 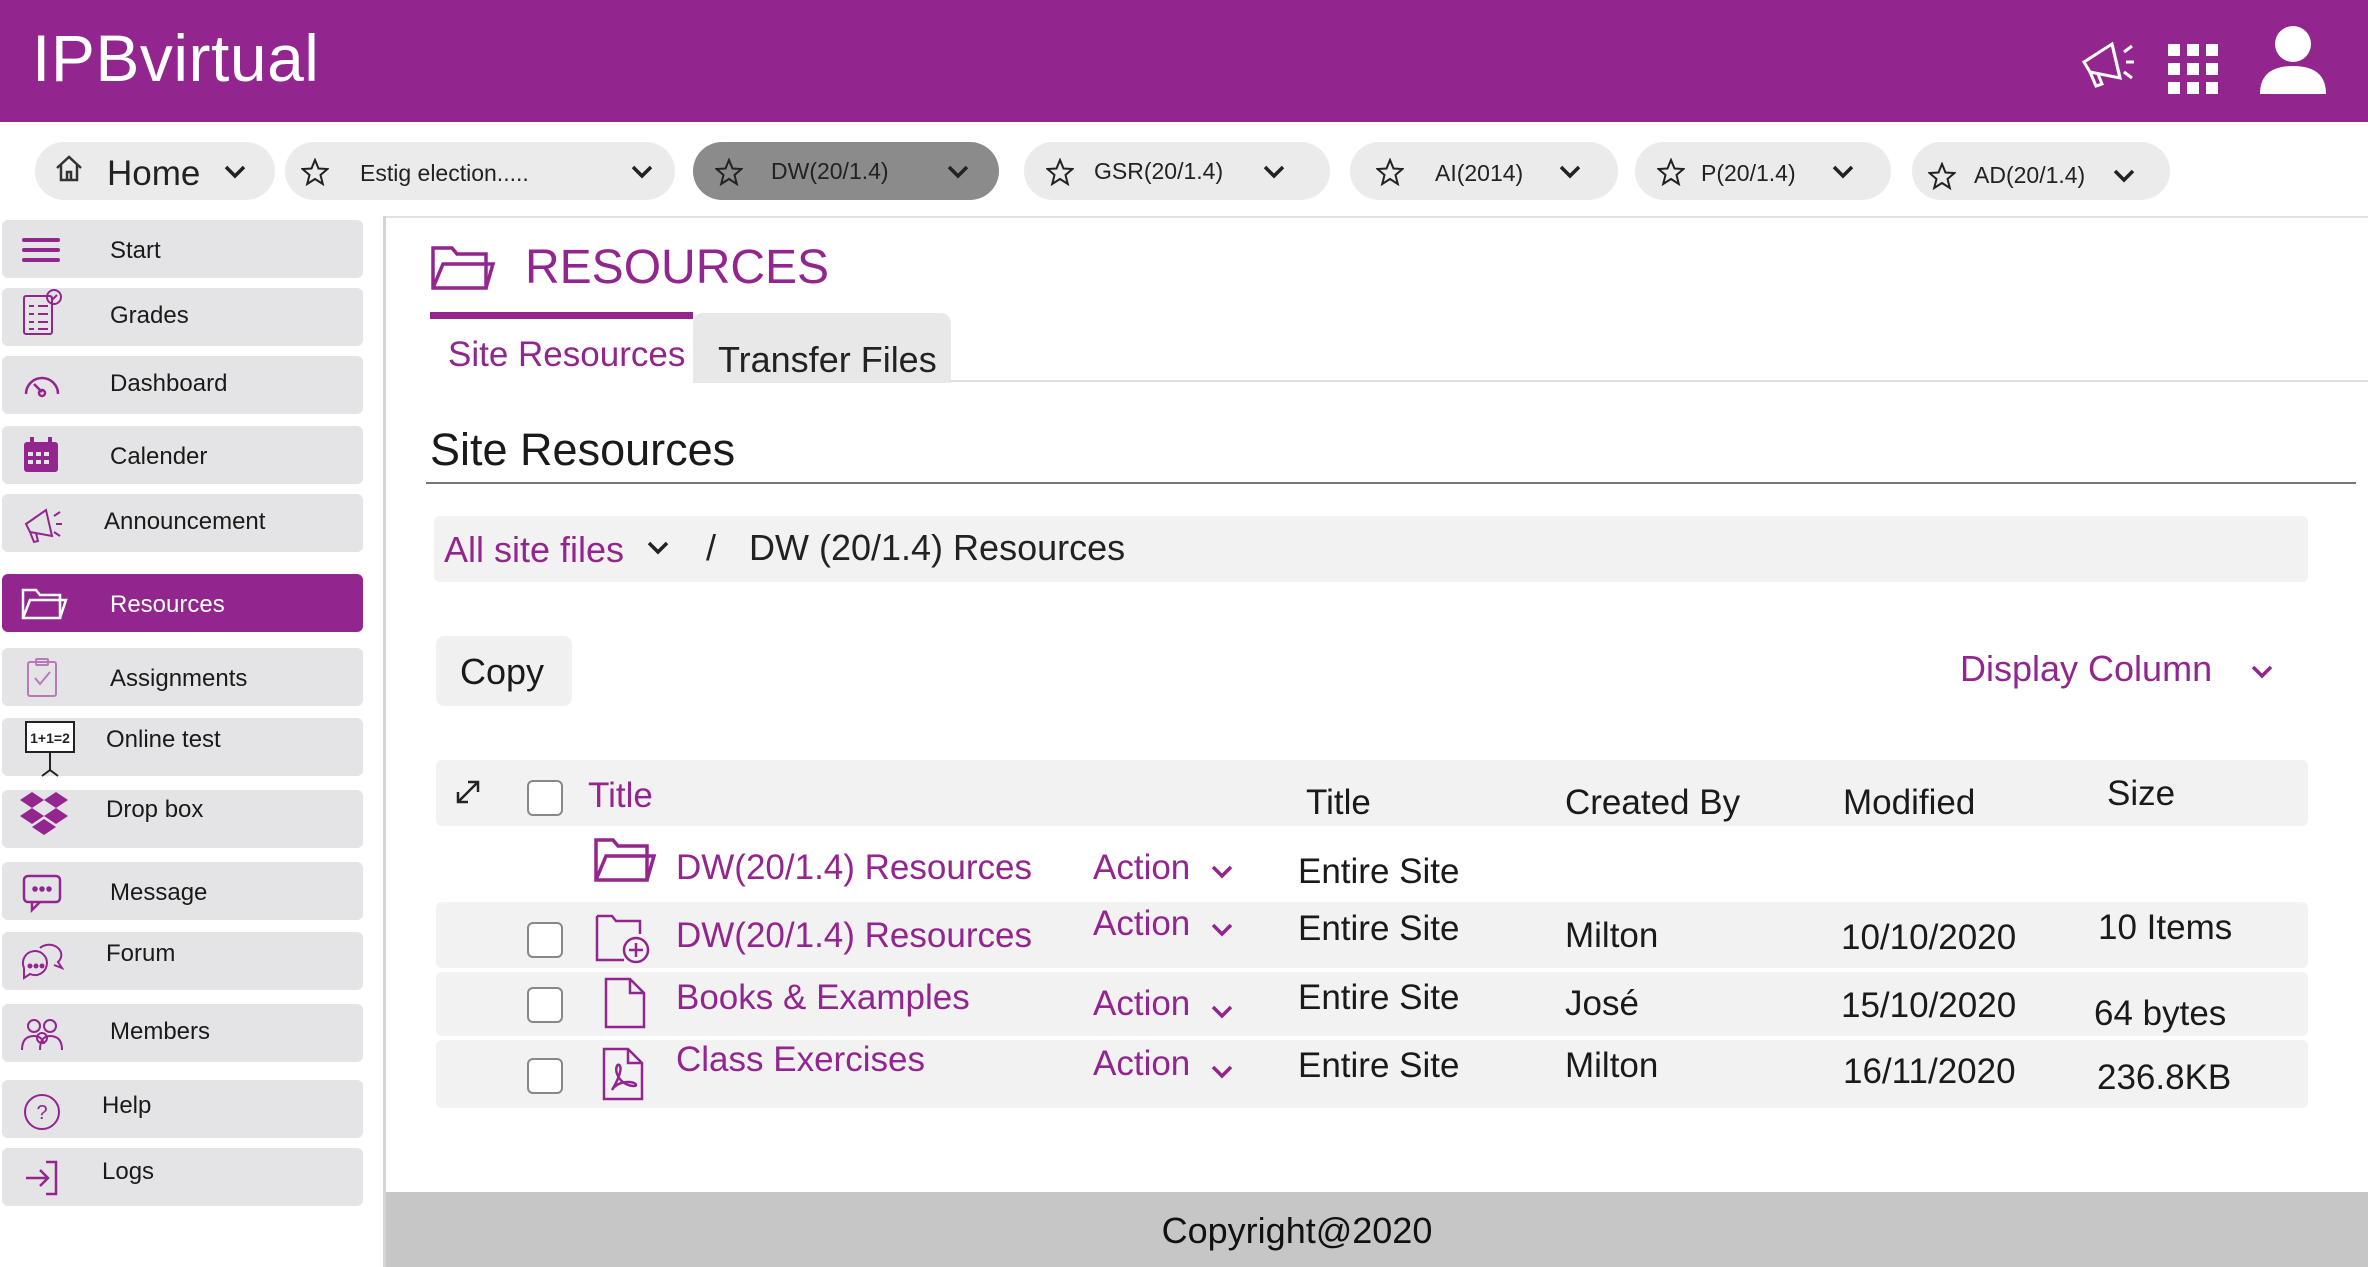 What do you see at coordinates (42, 1034) in the screenshot?
I see `members-icon` at bounding box center [42, 1034].